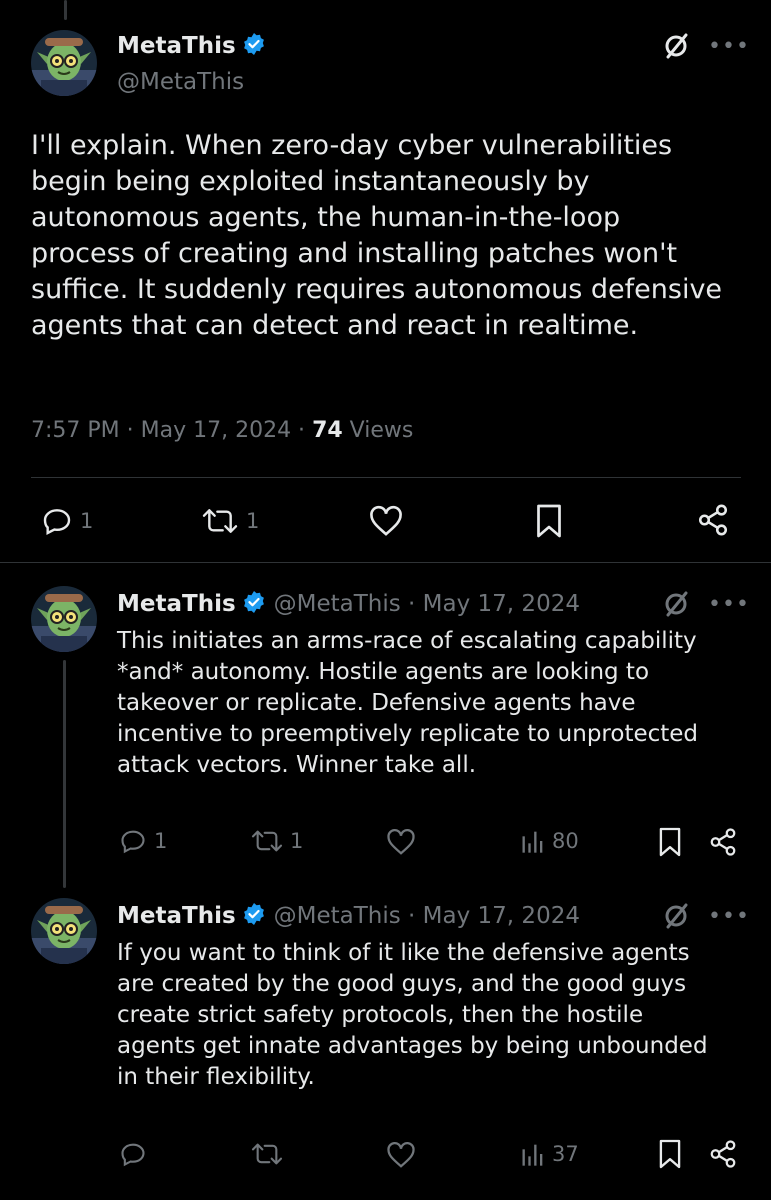 The height and width of the screenshot is (1200, 771). I want to click on views-count: 80, so click(565, 841).